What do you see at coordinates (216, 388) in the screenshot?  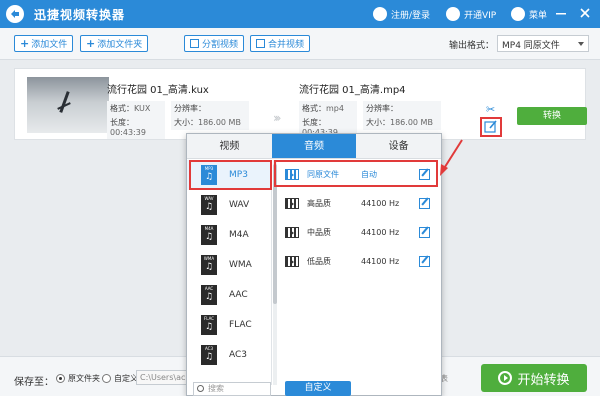 I see `search-placeholder: 搜索` at bounding box center [216, 388].